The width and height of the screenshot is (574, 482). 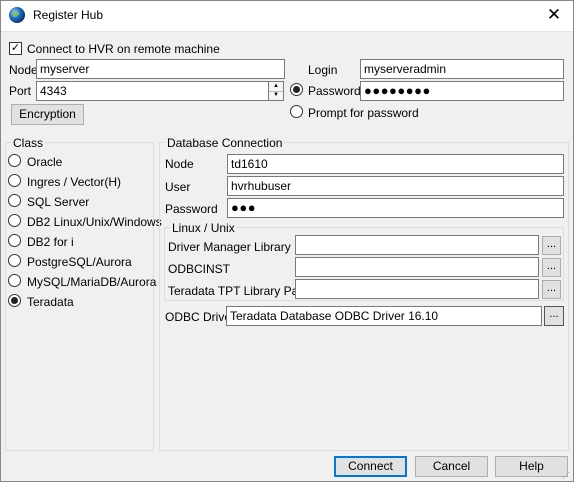 What do you see at coordinates (23, 70) in the screenshot?
I see `remote-node-label: Node` at bounding box center [23, 70].